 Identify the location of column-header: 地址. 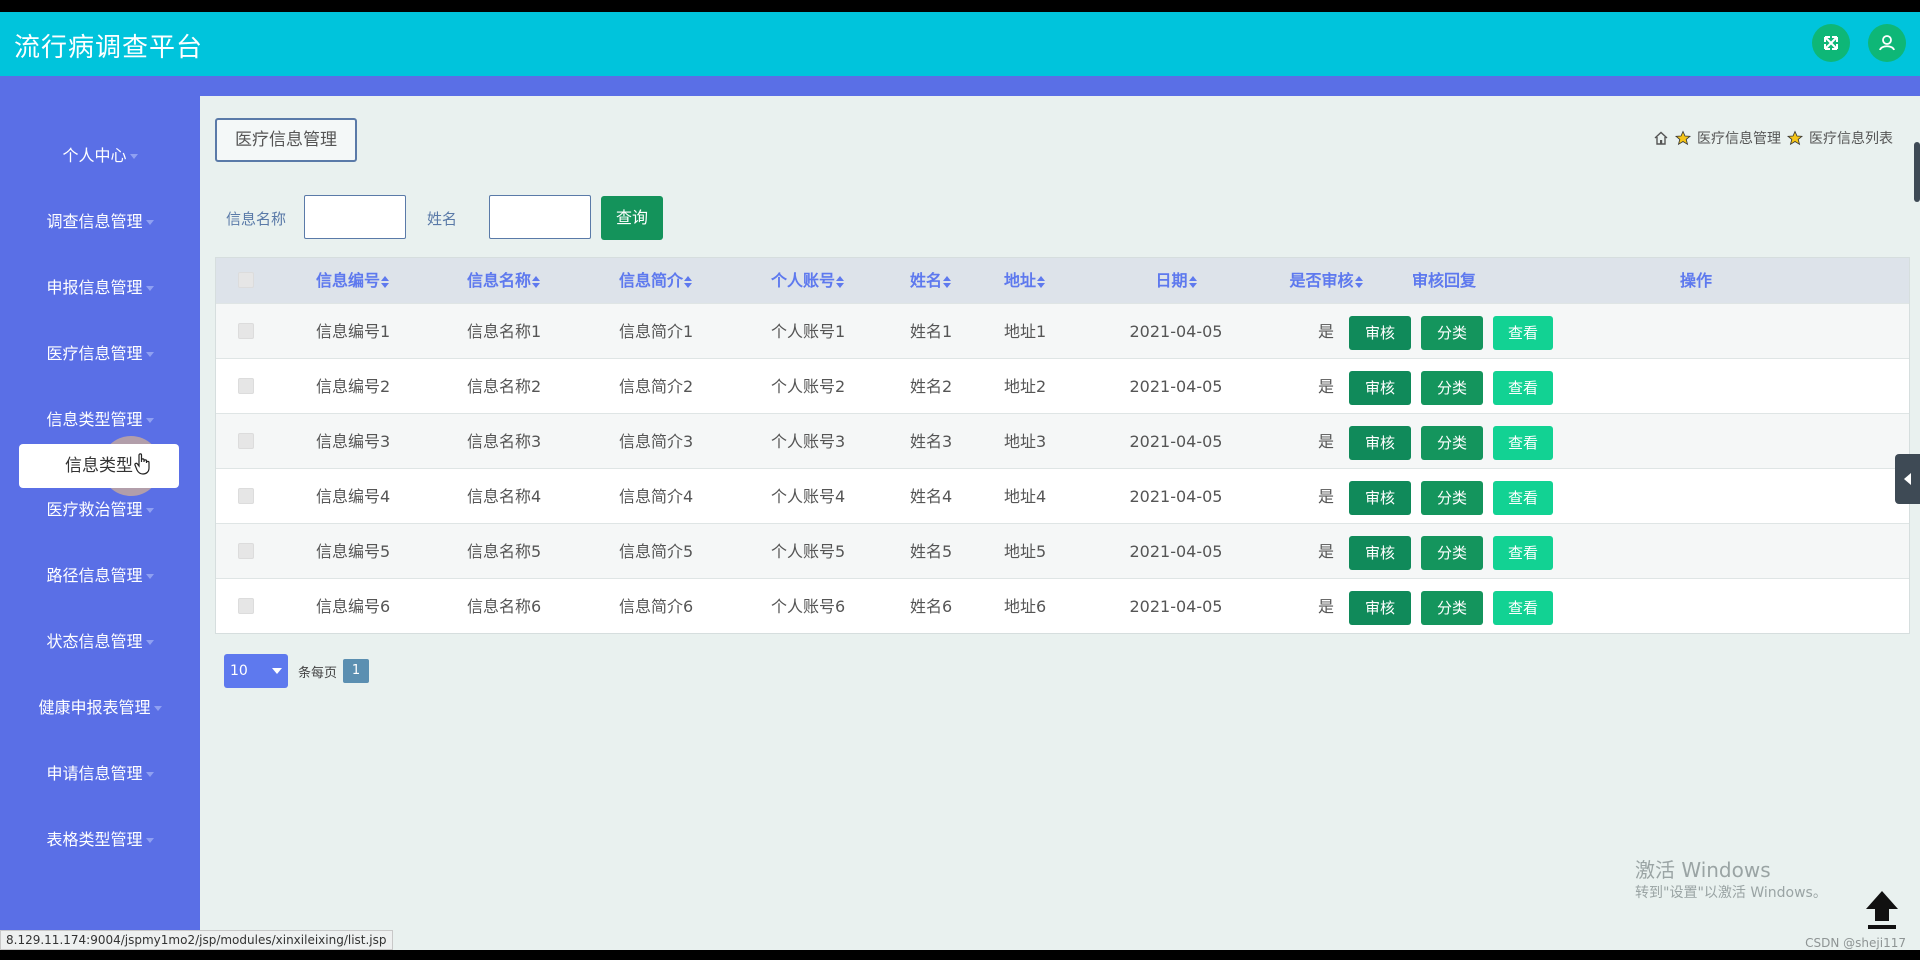
(1025, 280).